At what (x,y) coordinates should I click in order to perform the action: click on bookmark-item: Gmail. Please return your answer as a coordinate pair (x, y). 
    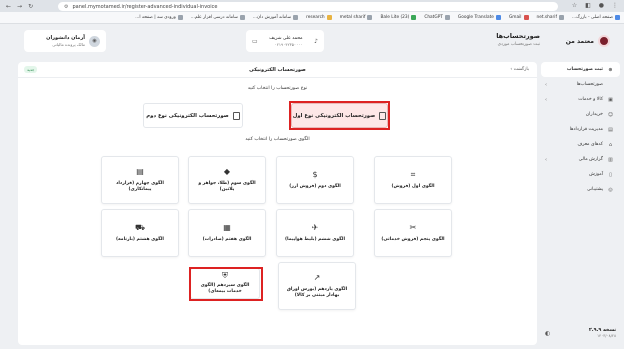
    Looking at the image, I should click on (519, 17).